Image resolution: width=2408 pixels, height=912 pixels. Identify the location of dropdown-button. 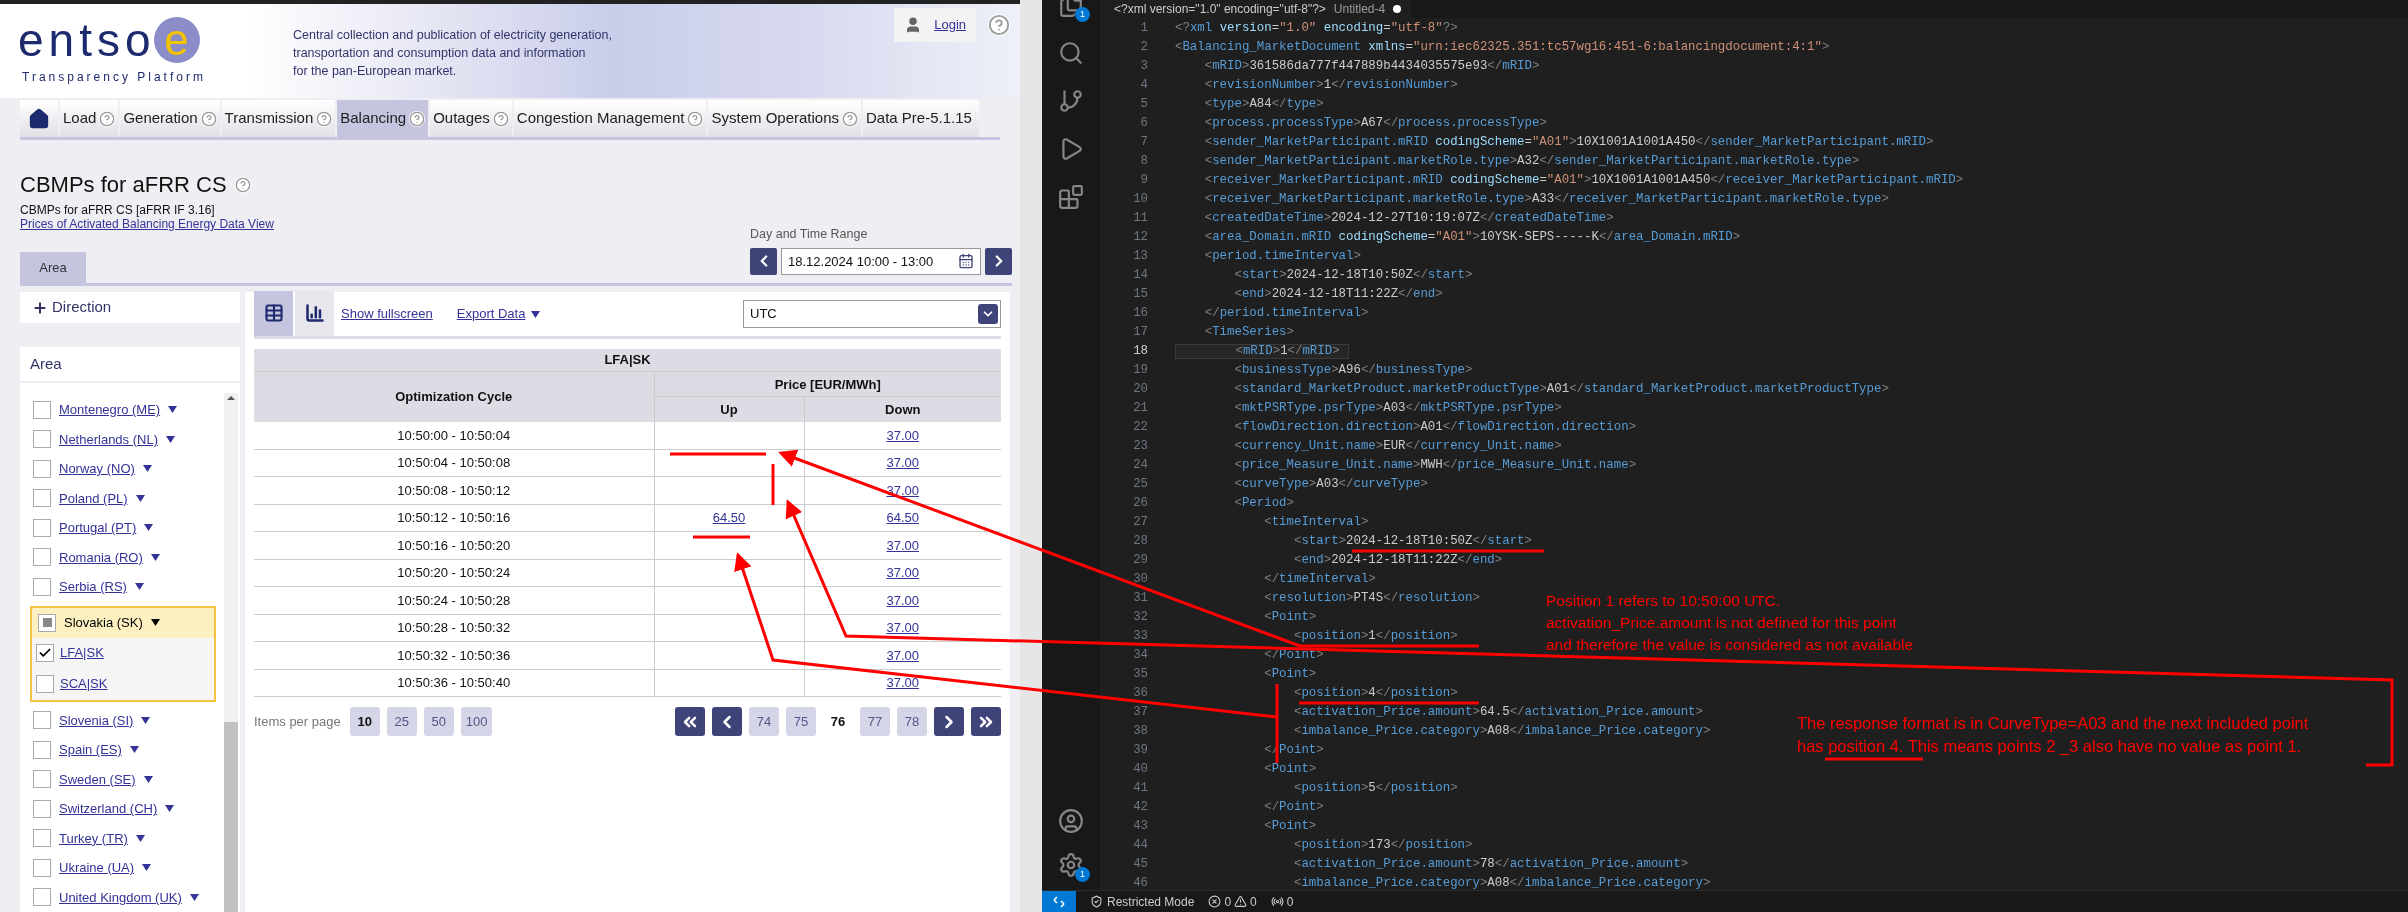
(988, 313).